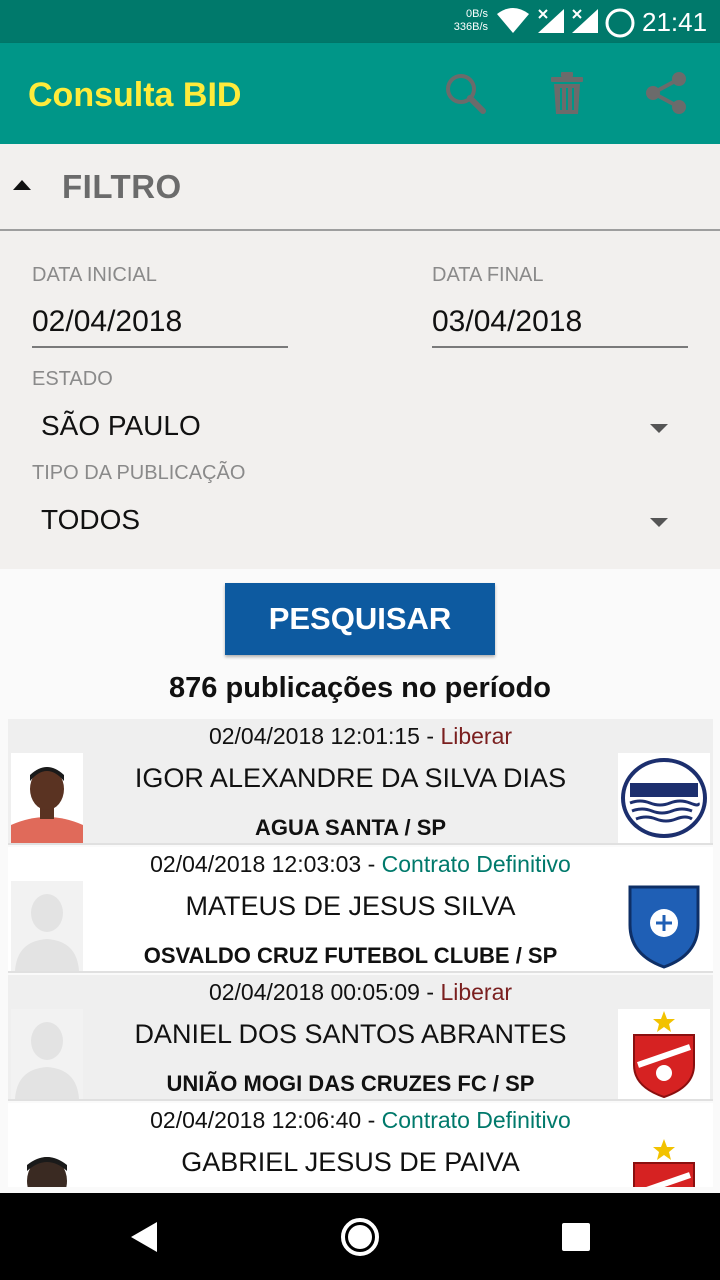  What do you see at coordinates (139, 473) in the screenshot?
I see `publication-type-label: TIPO DA PUBLICAÇÃO` at bounding box center [139, 473].